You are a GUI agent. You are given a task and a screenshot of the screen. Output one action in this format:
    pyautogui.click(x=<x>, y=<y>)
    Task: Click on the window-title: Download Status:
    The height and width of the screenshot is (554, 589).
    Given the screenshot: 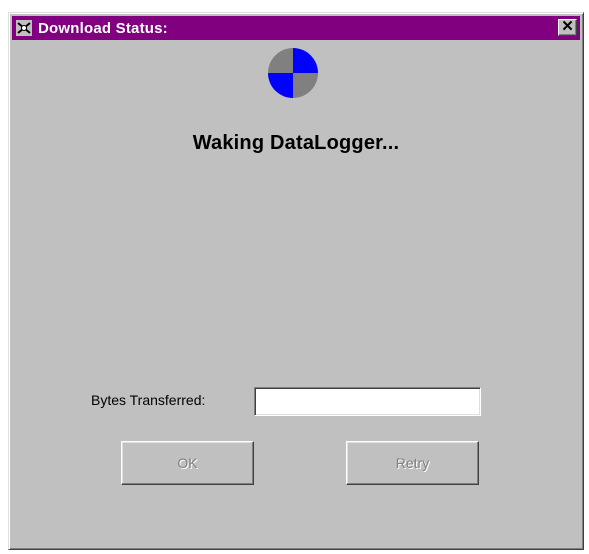 What is the action you would take?
    pyautogui.click(x=103, y=28)
    